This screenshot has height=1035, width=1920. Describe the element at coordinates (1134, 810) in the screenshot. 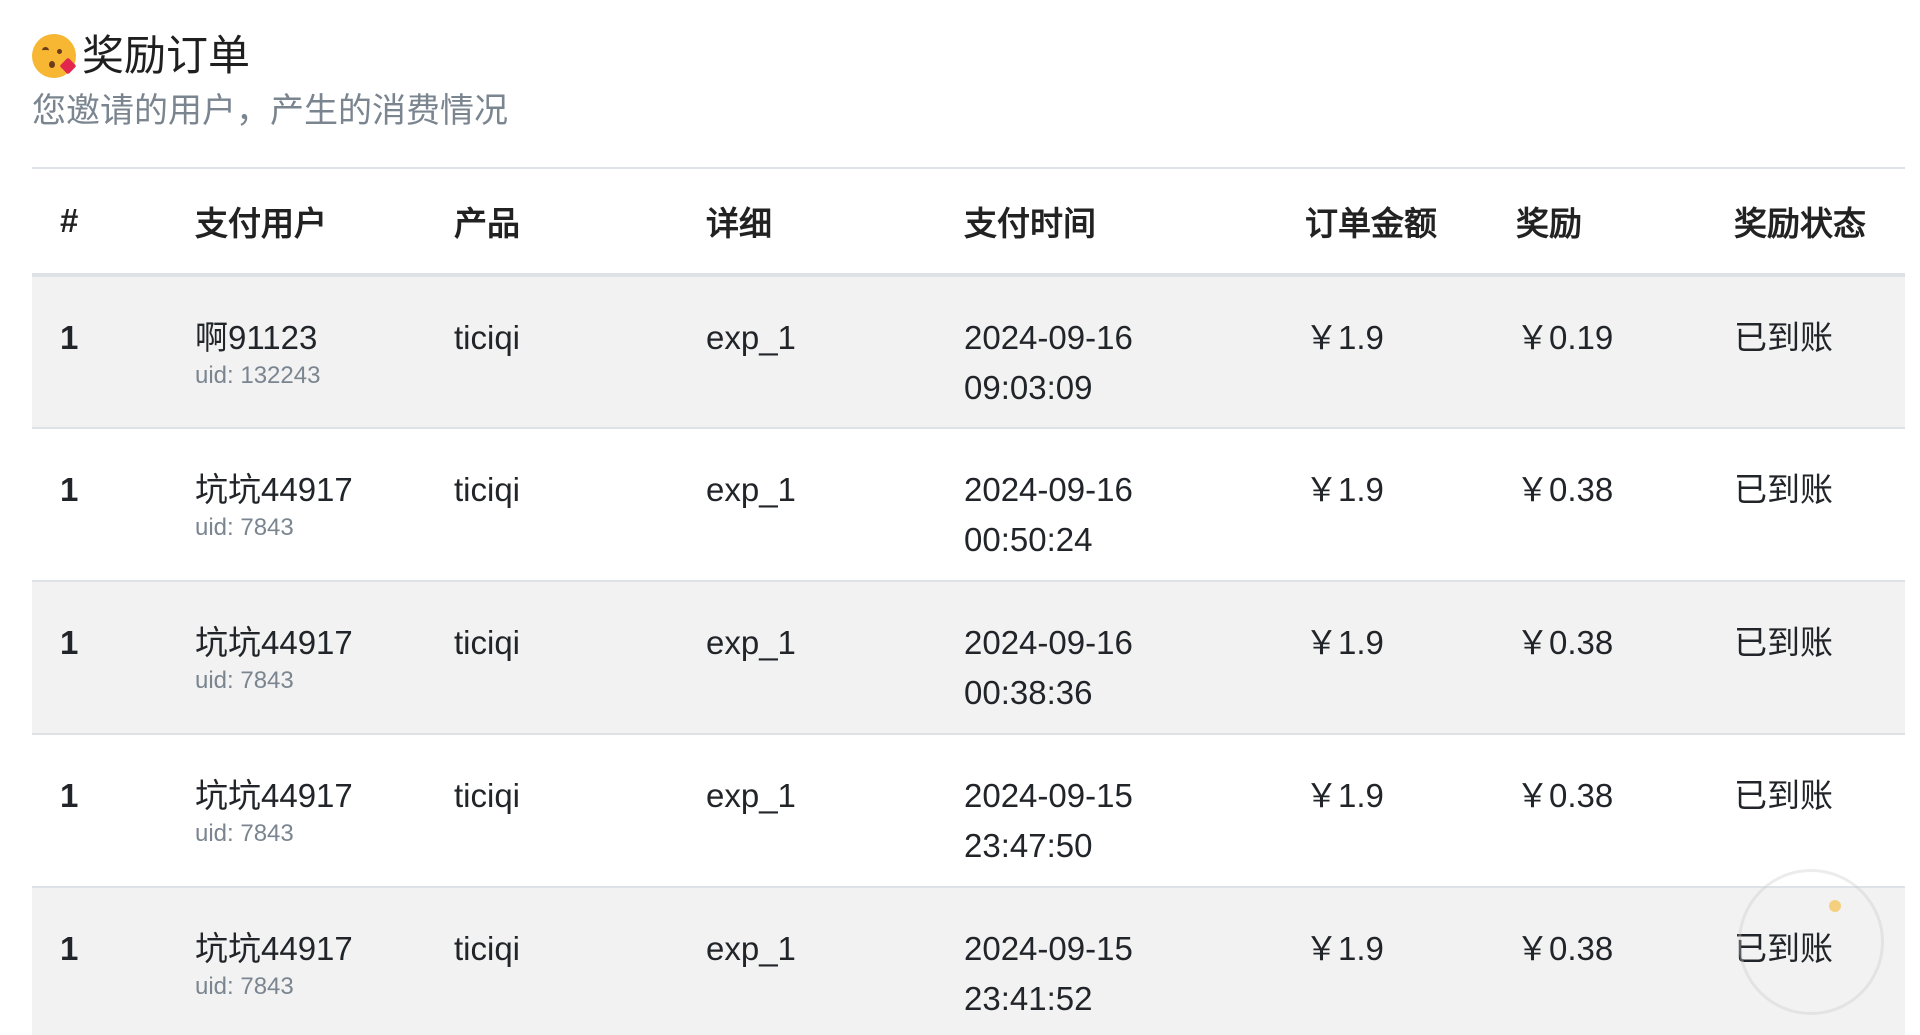

I see `pay-time-cell: 2024-09-15 23:47:50` at that location.